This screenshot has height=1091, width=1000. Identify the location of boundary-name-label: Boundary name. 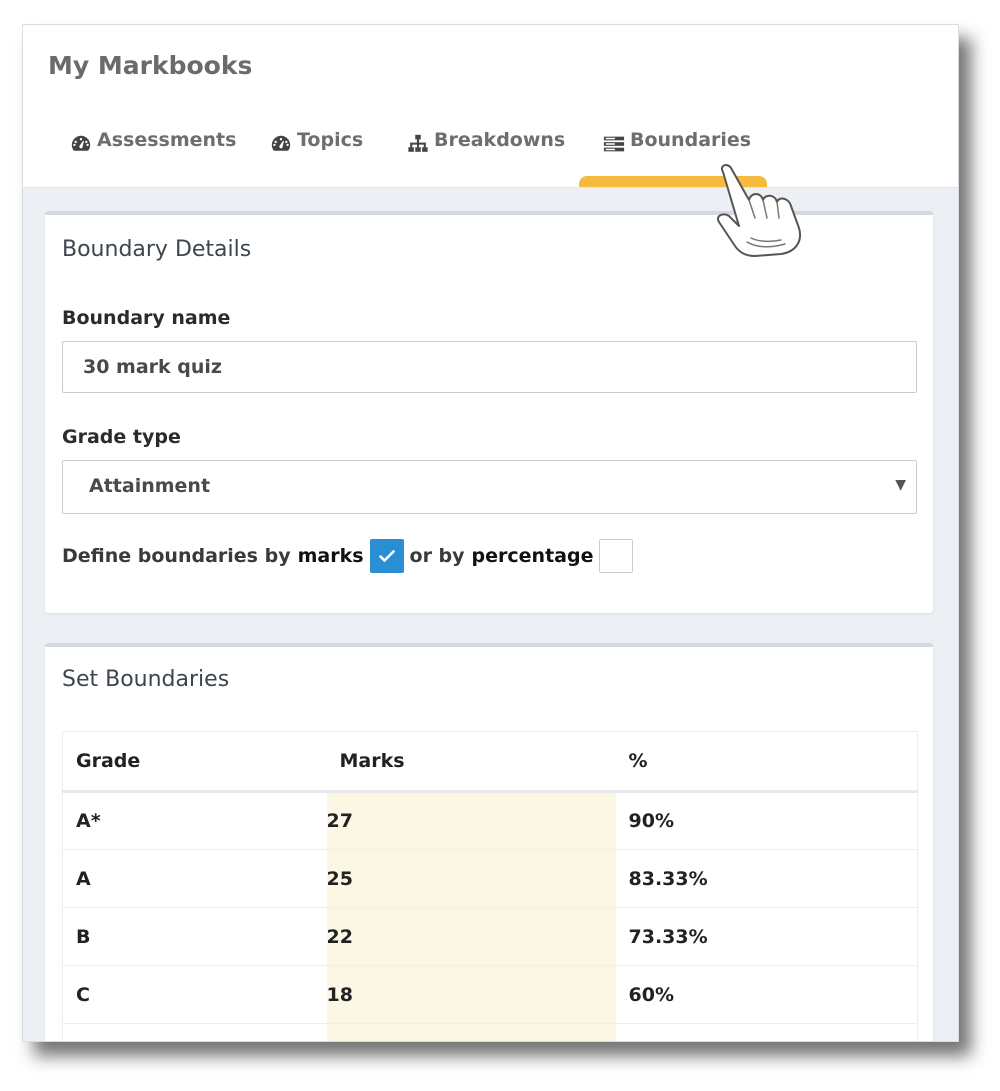
(146, 318).